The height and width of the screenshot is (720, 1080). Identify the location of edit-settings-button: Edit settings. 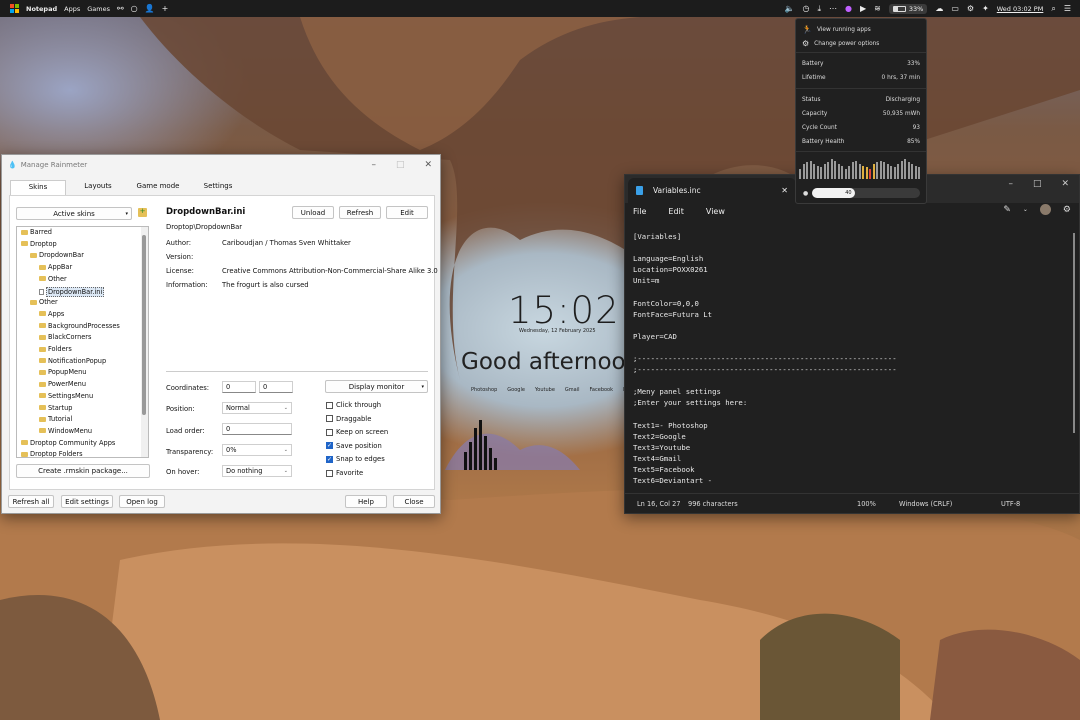
(87, 501).